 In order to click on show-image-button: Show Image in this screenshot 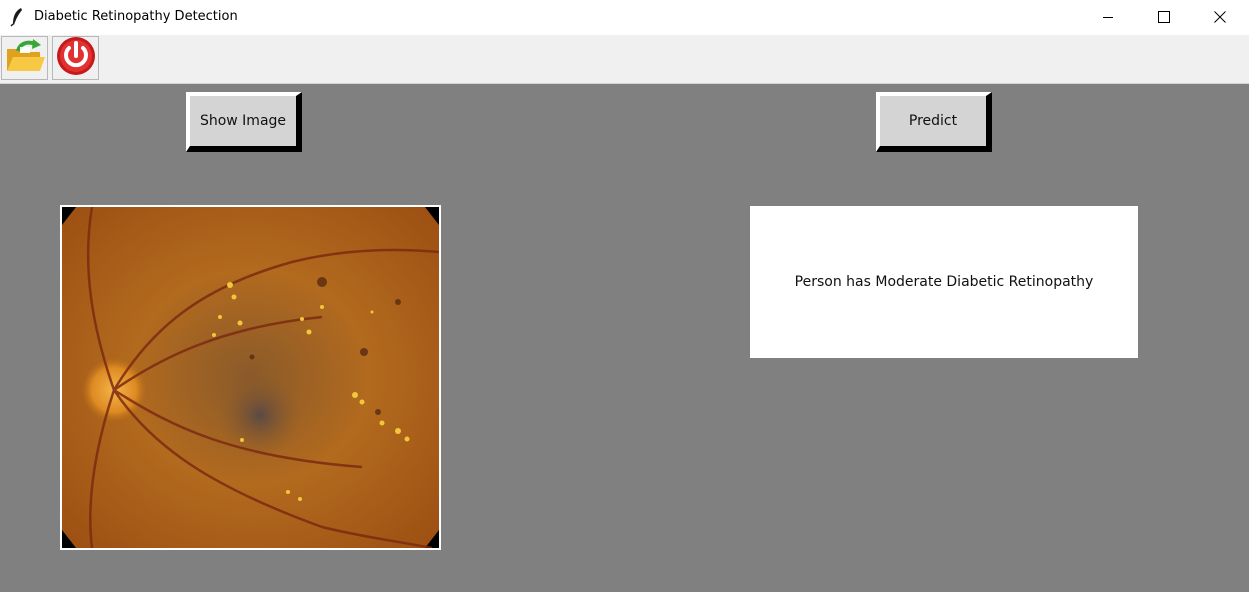, I will do `click(244, 122)`.